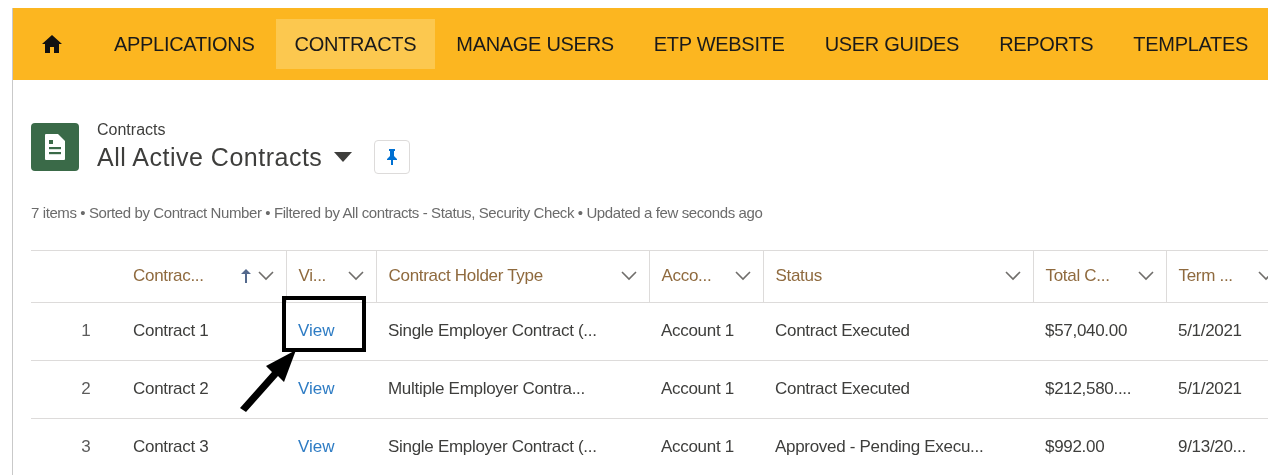  I want to click on nav-tab: MANAGE USERS, so click(535, 44).